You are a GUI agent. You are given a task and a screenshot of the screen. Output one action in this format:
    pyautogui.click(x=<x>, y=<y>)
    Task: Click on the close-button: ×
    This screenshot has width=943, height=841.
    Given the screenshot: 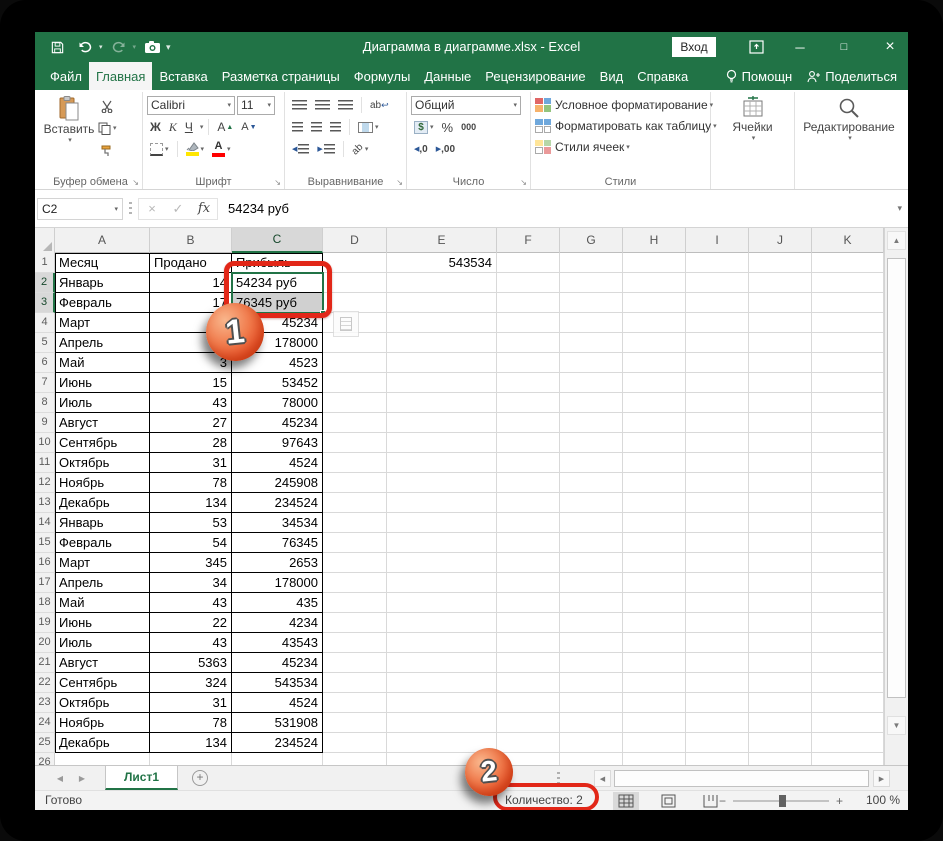 What is the action you would take?
    pyautogui.click(x=890, y=47)
    